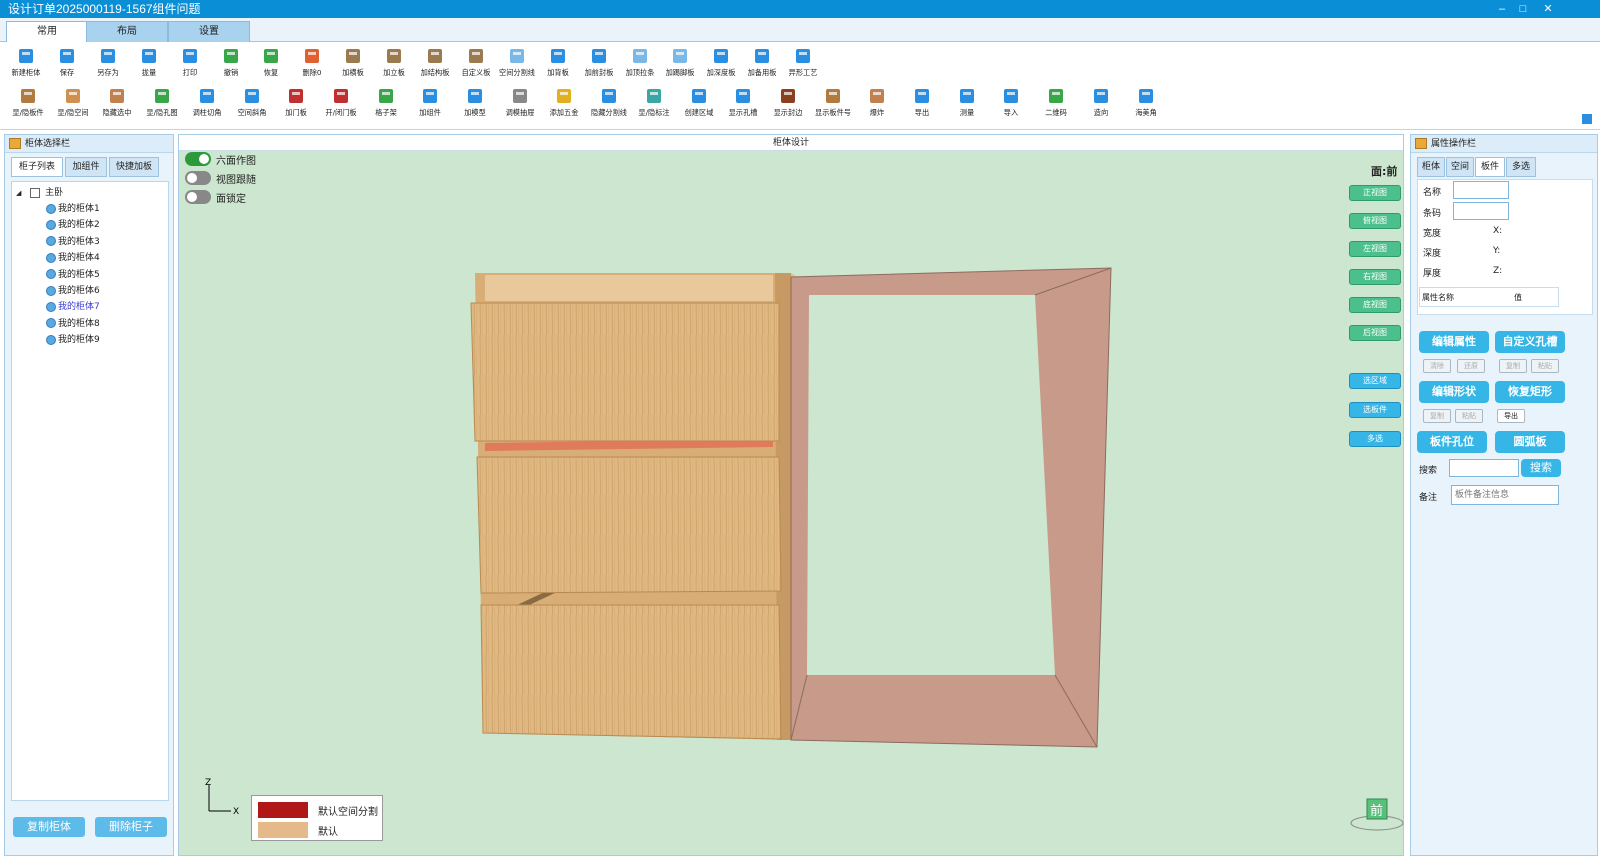 The height and width of the screenshot is (859, 1600). Describe the element at coordinates (640, 62) in the screenshot. I see `toolbar-button-add-top-strip: 加顶拉条` at that location.